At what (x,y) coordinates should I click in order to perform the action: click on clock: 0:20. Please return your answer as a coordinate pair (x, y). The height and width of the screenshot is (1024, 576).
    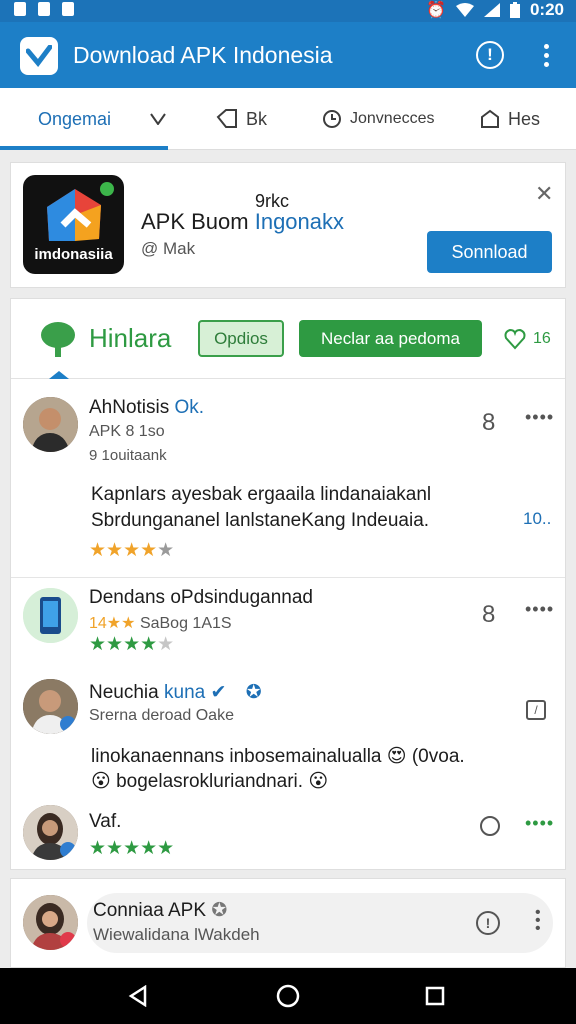
    Looking at the image, I should click on (546, 9).